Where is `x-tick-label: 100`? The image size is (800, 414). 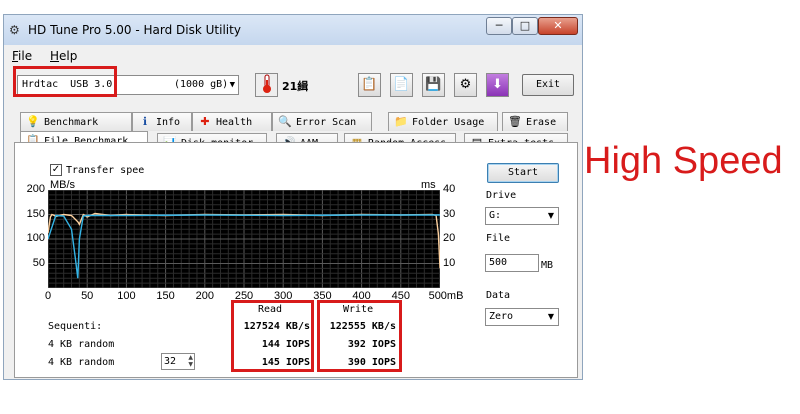
x-tick-label: 100 is located at coordinates (126, 296).